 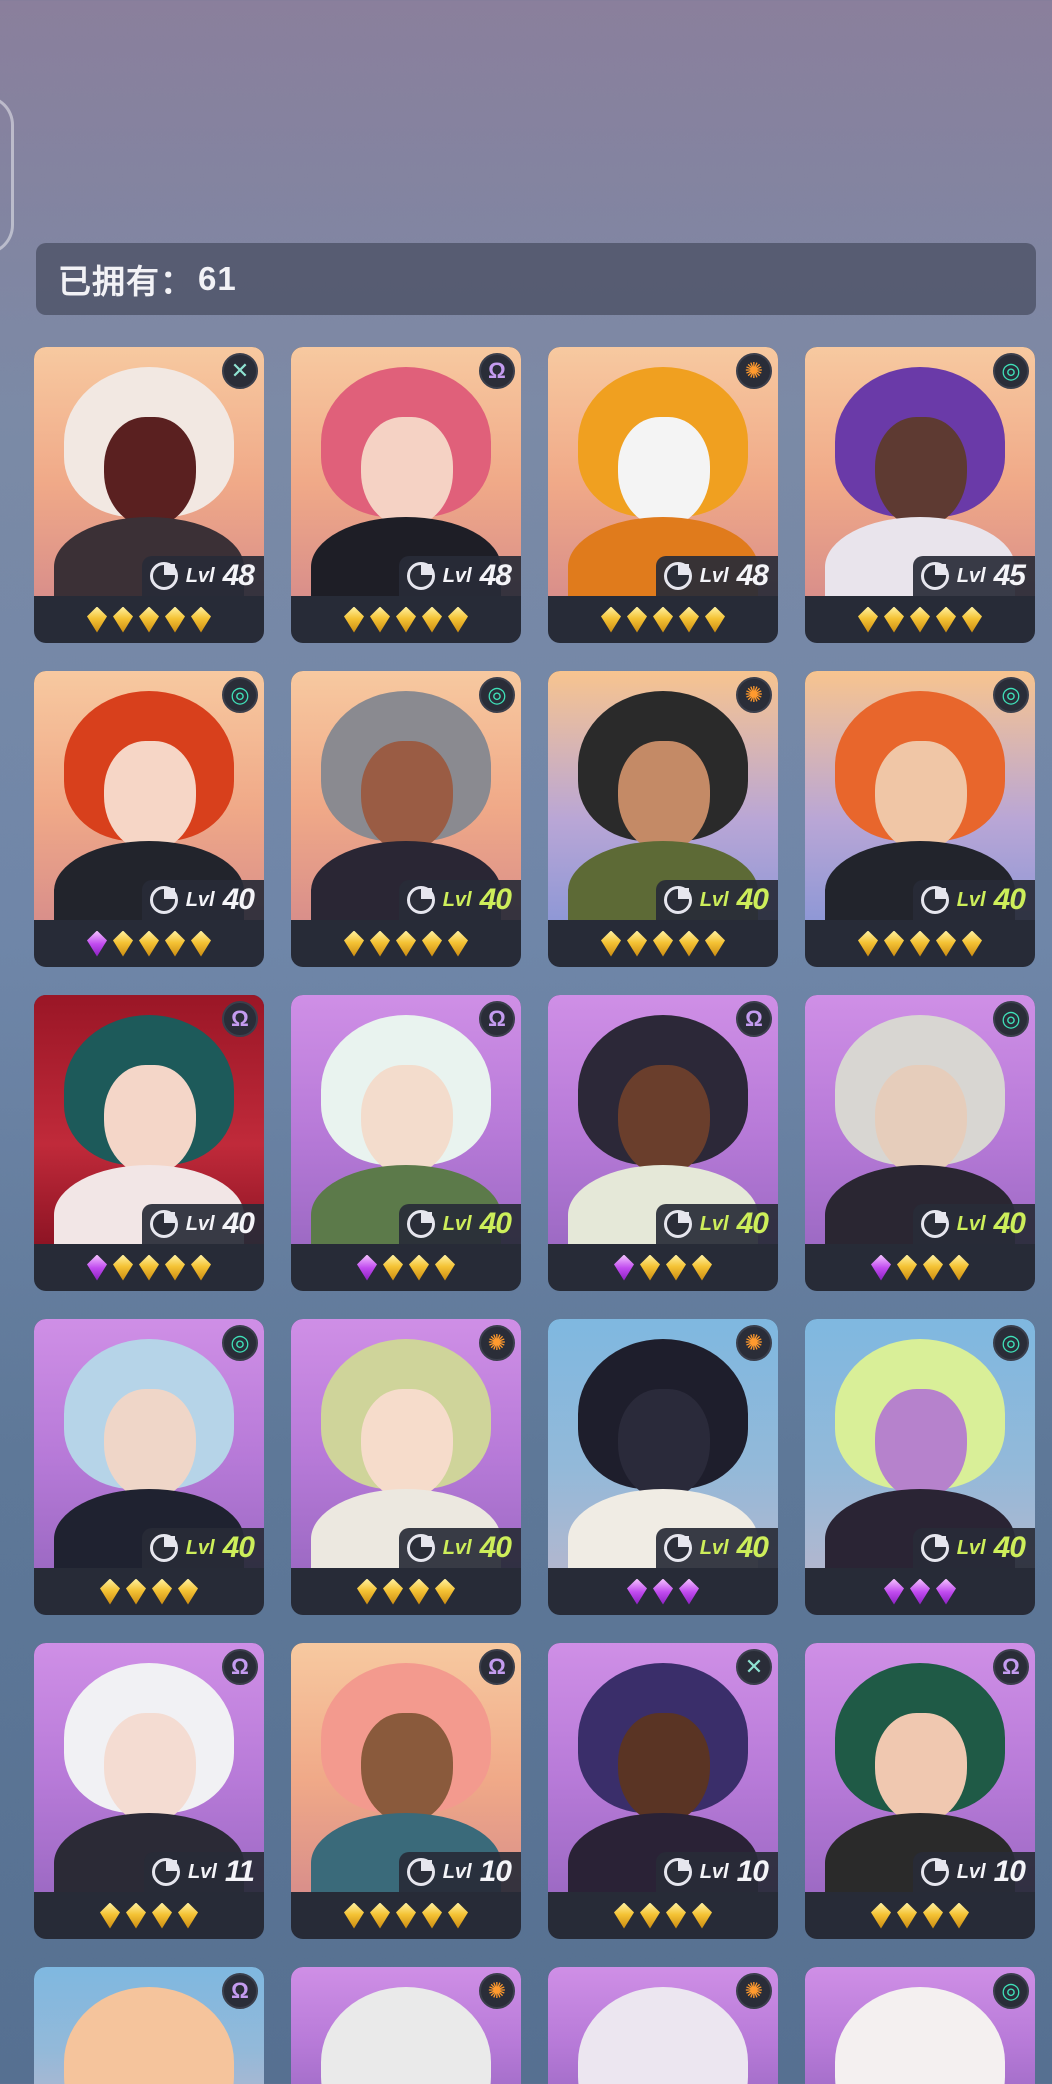 I want to click on hero-card: ◎, so click(x=920, y=2025).